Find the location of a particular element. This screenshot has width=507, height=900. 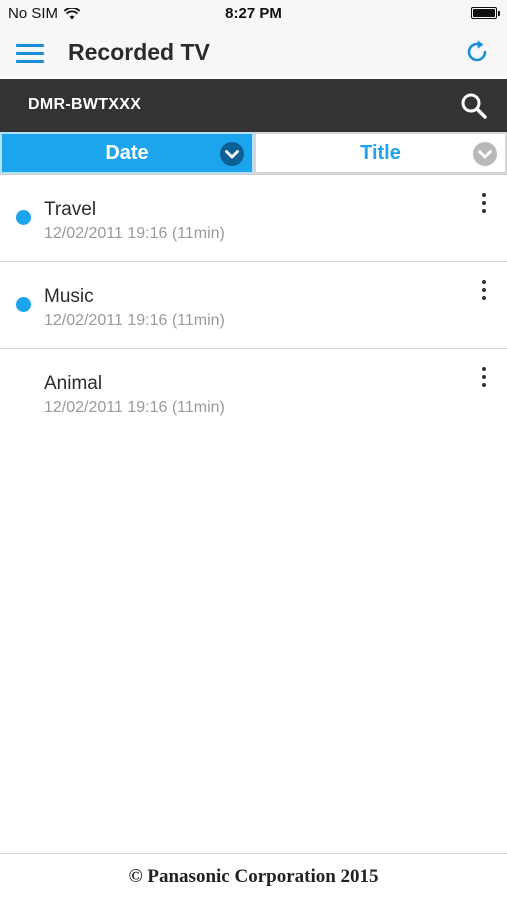

status-time: 8:27 PM is located at coordinates (253, 13).